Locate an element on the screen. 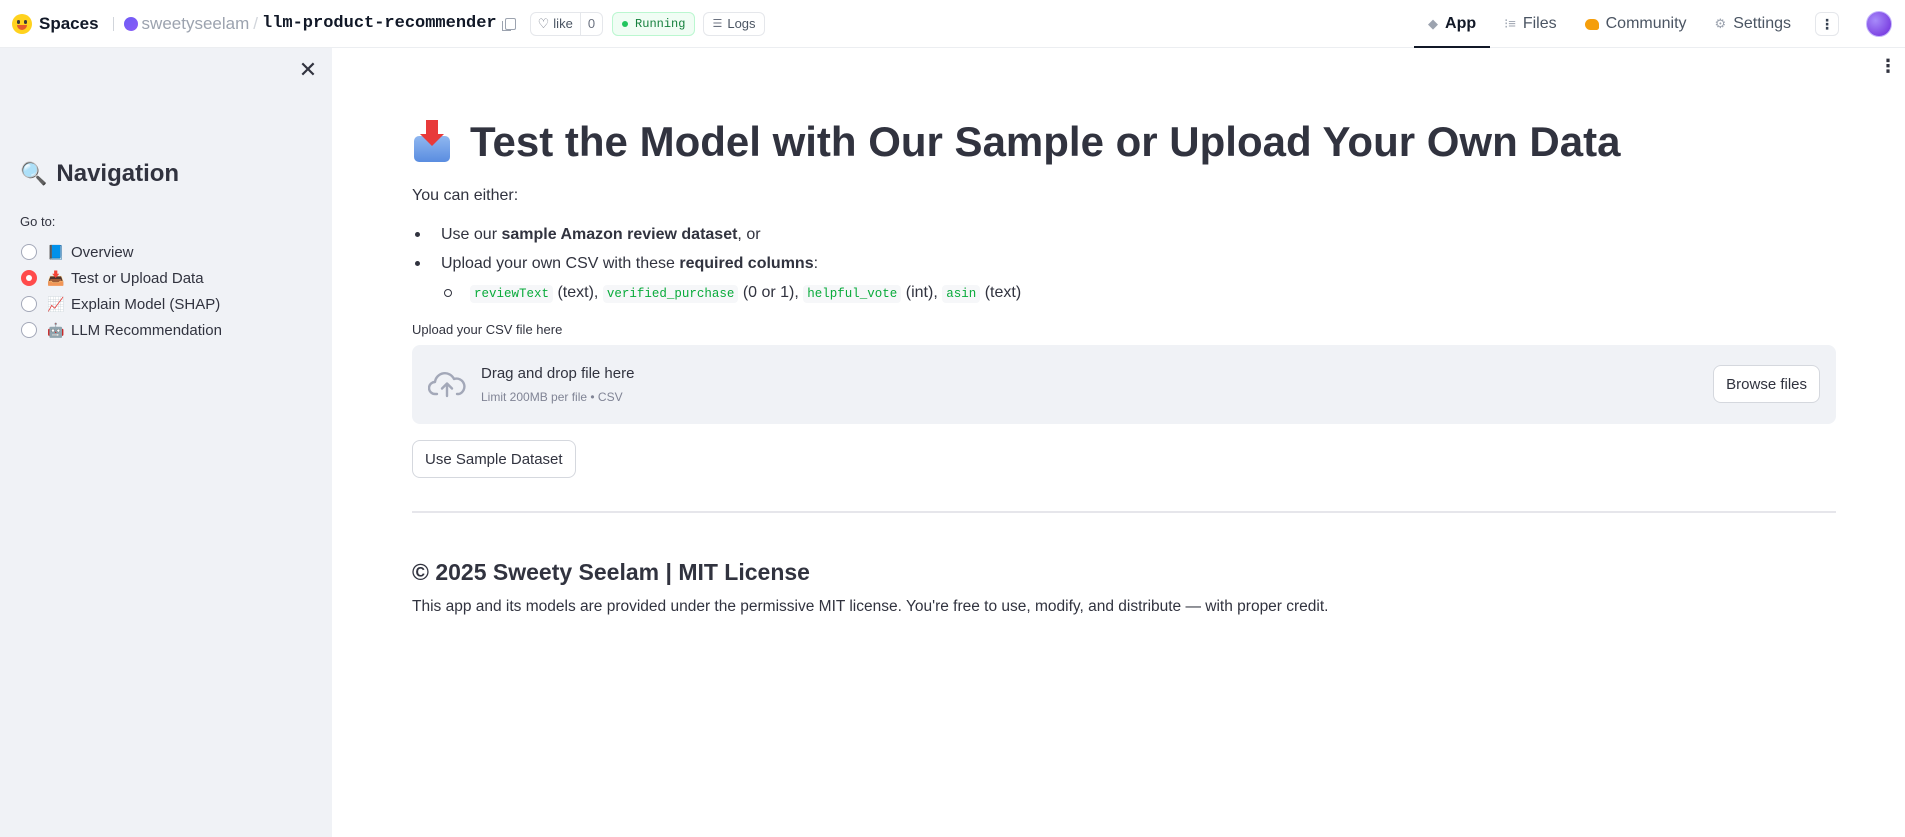  book-icon: 📘 is located at coordinates (56, 251).